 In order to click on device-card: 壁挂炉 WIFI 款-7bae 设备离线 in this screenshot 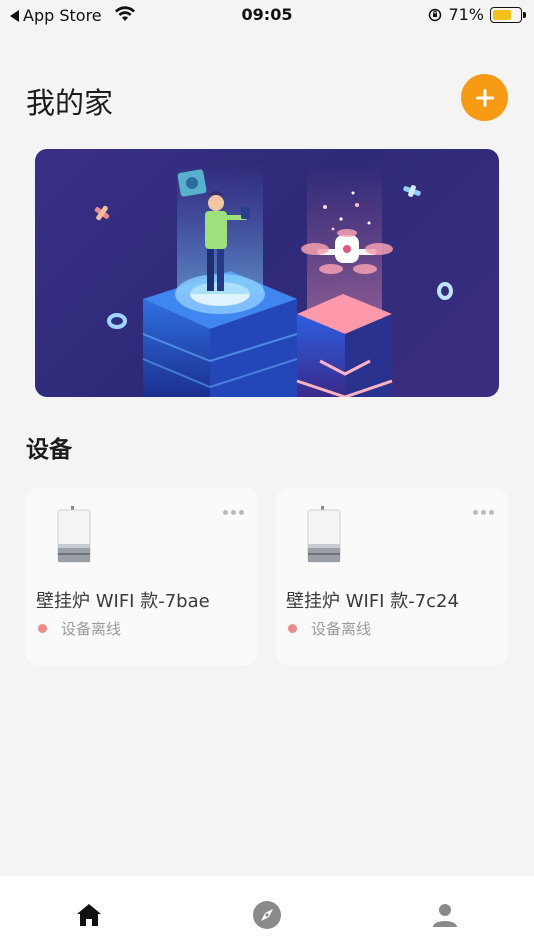, I will do `click(142, 576)`.